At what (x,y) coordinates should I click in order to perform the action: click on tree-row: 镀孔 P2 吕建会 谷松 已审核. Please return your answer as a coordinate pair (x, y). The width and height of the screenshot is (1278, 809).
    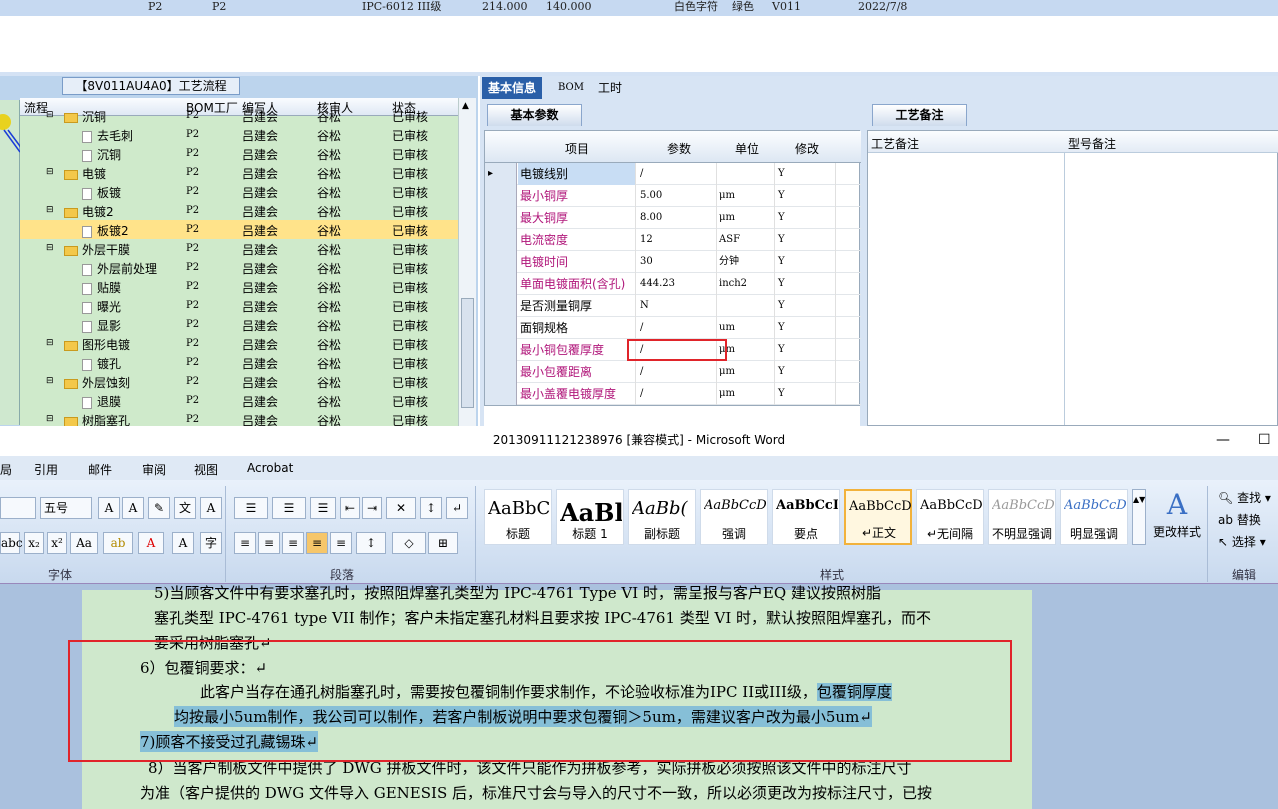
    Looking at the image, I should click on (239, 362).